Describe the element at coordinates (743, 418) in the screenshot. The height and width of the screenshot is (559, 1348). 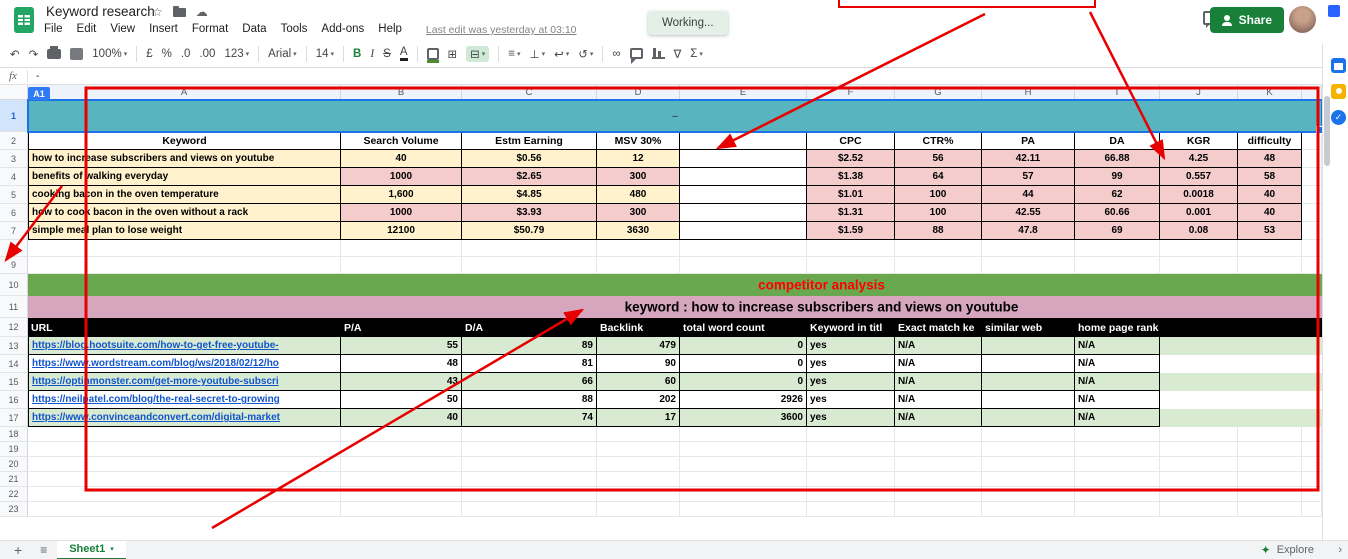
I see `cell: 3600` at that location.